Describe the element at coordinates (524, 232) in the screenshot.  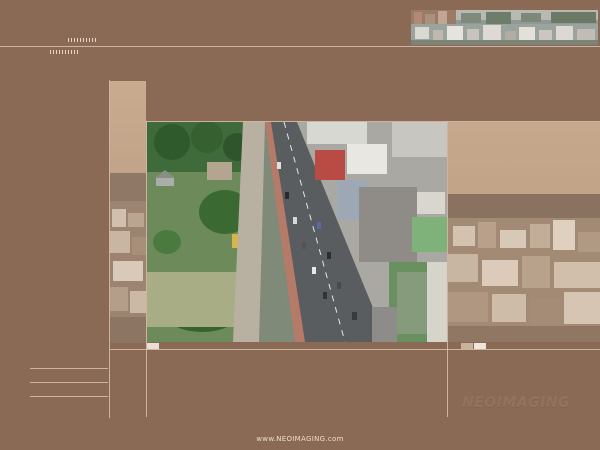
I see `right-sepia-skyline-photo` at that location.